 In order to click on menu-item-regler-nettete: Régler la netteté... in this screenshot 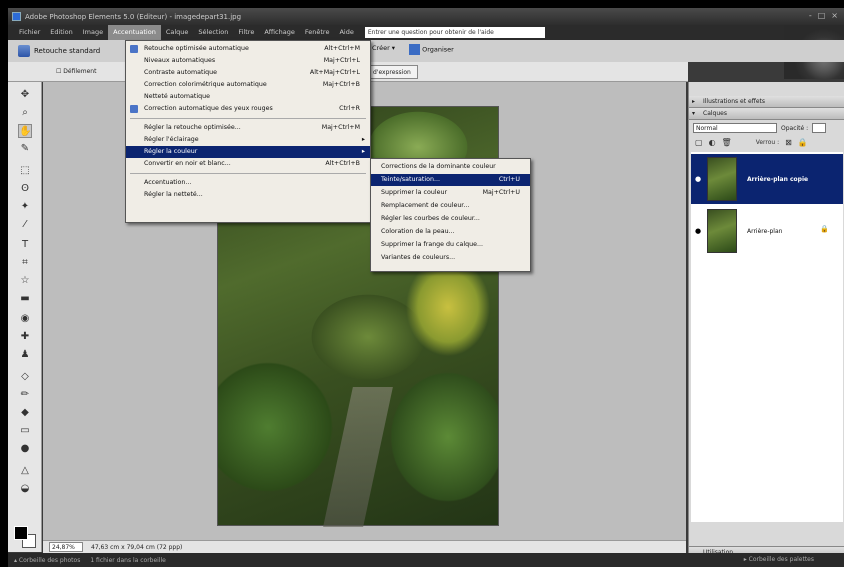, I will do `click(248, 195)`.